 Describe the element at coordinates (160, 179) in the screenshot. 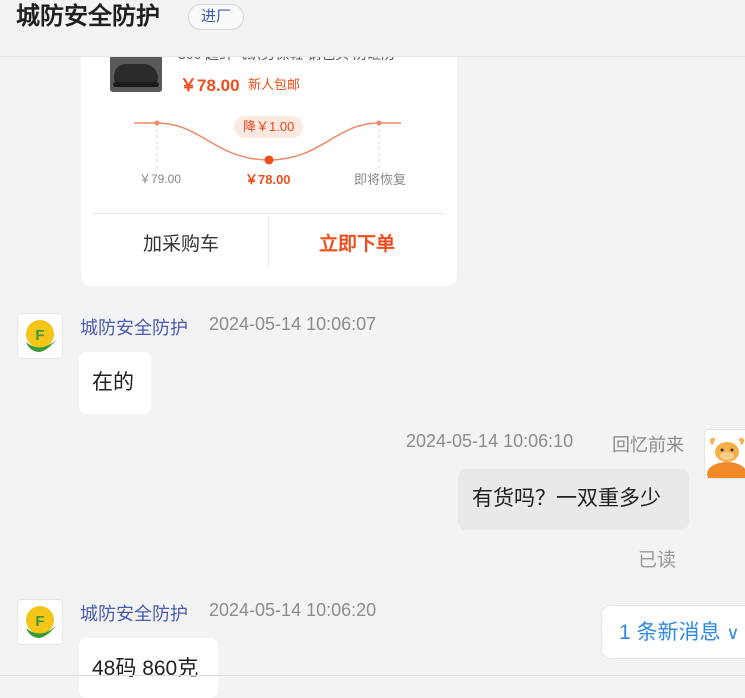

I see `price-before-label: ￥79.00` at that location.